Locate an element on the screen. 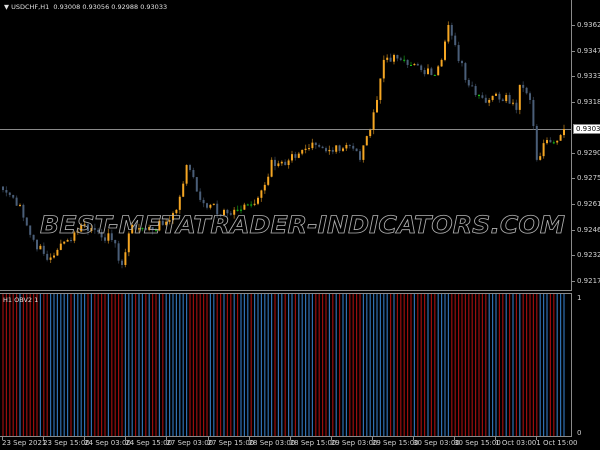  price-tick-label: 0.93185 is located at coordinates (588, 102).